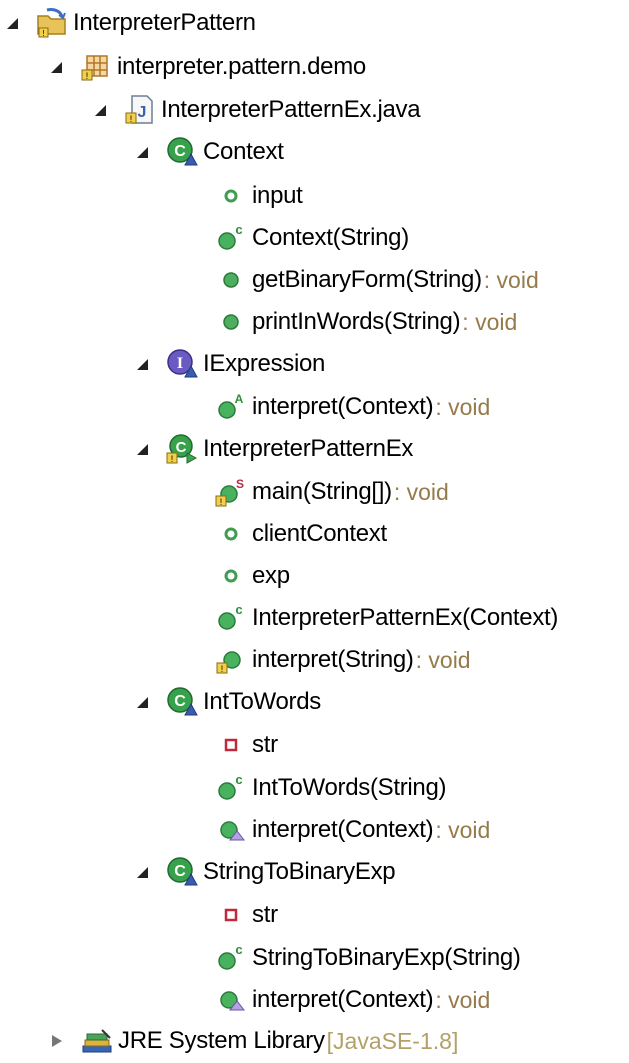 The image size is (629, 1063). What do you see at coordinates (238, 576) in the screenshot?
I see `tree-row-member: exp` at bounding box center [238, 576].